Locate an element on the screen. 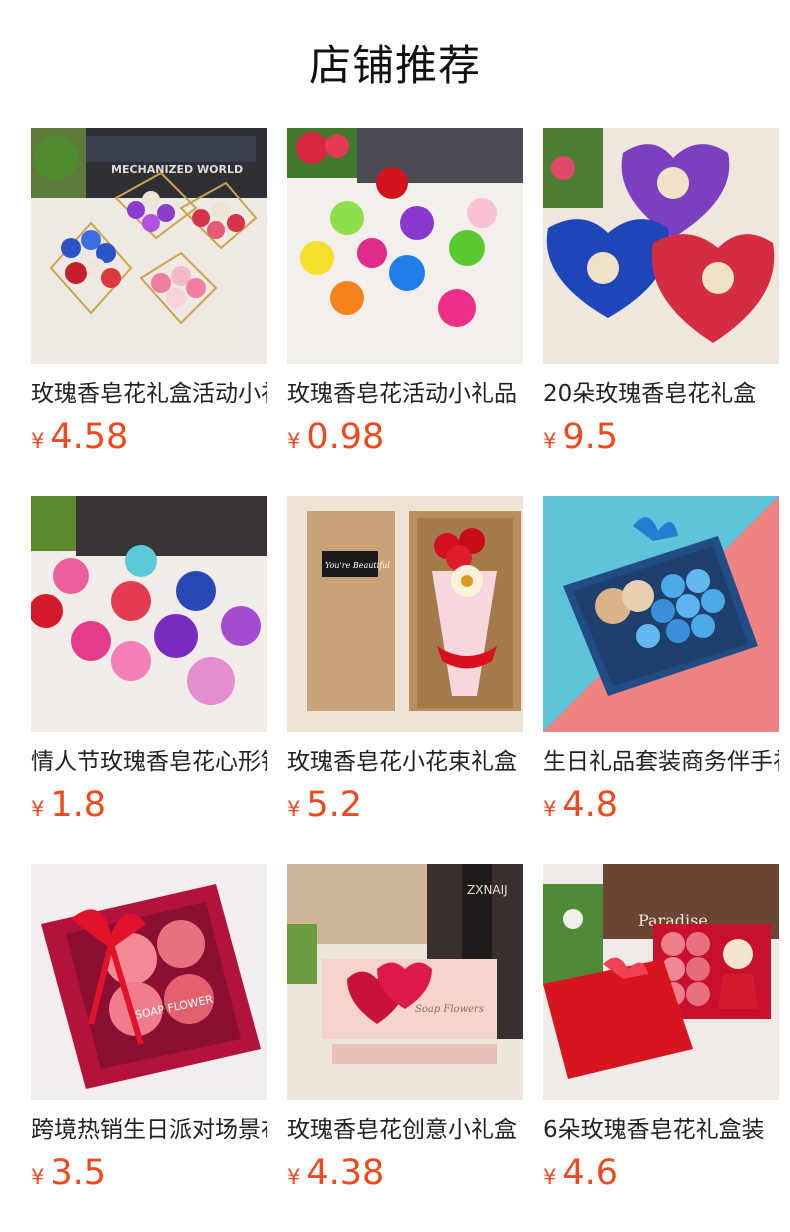 The width and height of the screenshot is (790, 1232). price-value: 0.98 is located at coordinates (345, 437).